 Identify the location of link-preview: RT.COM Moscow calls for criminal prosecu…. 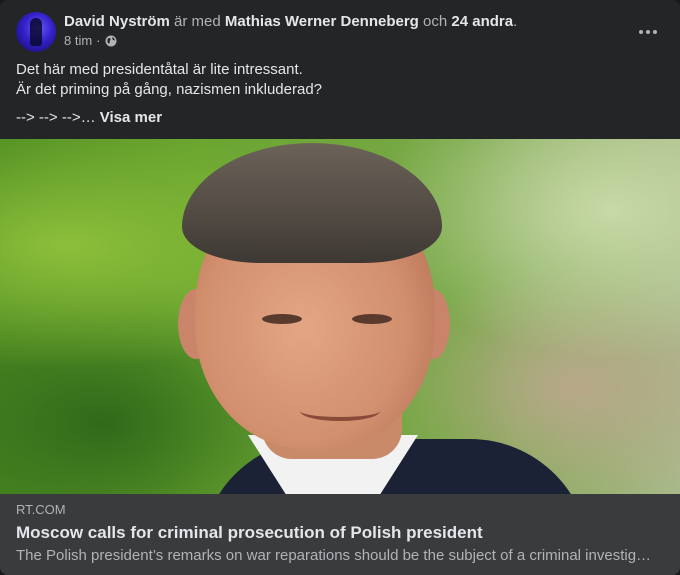
(340, 534).